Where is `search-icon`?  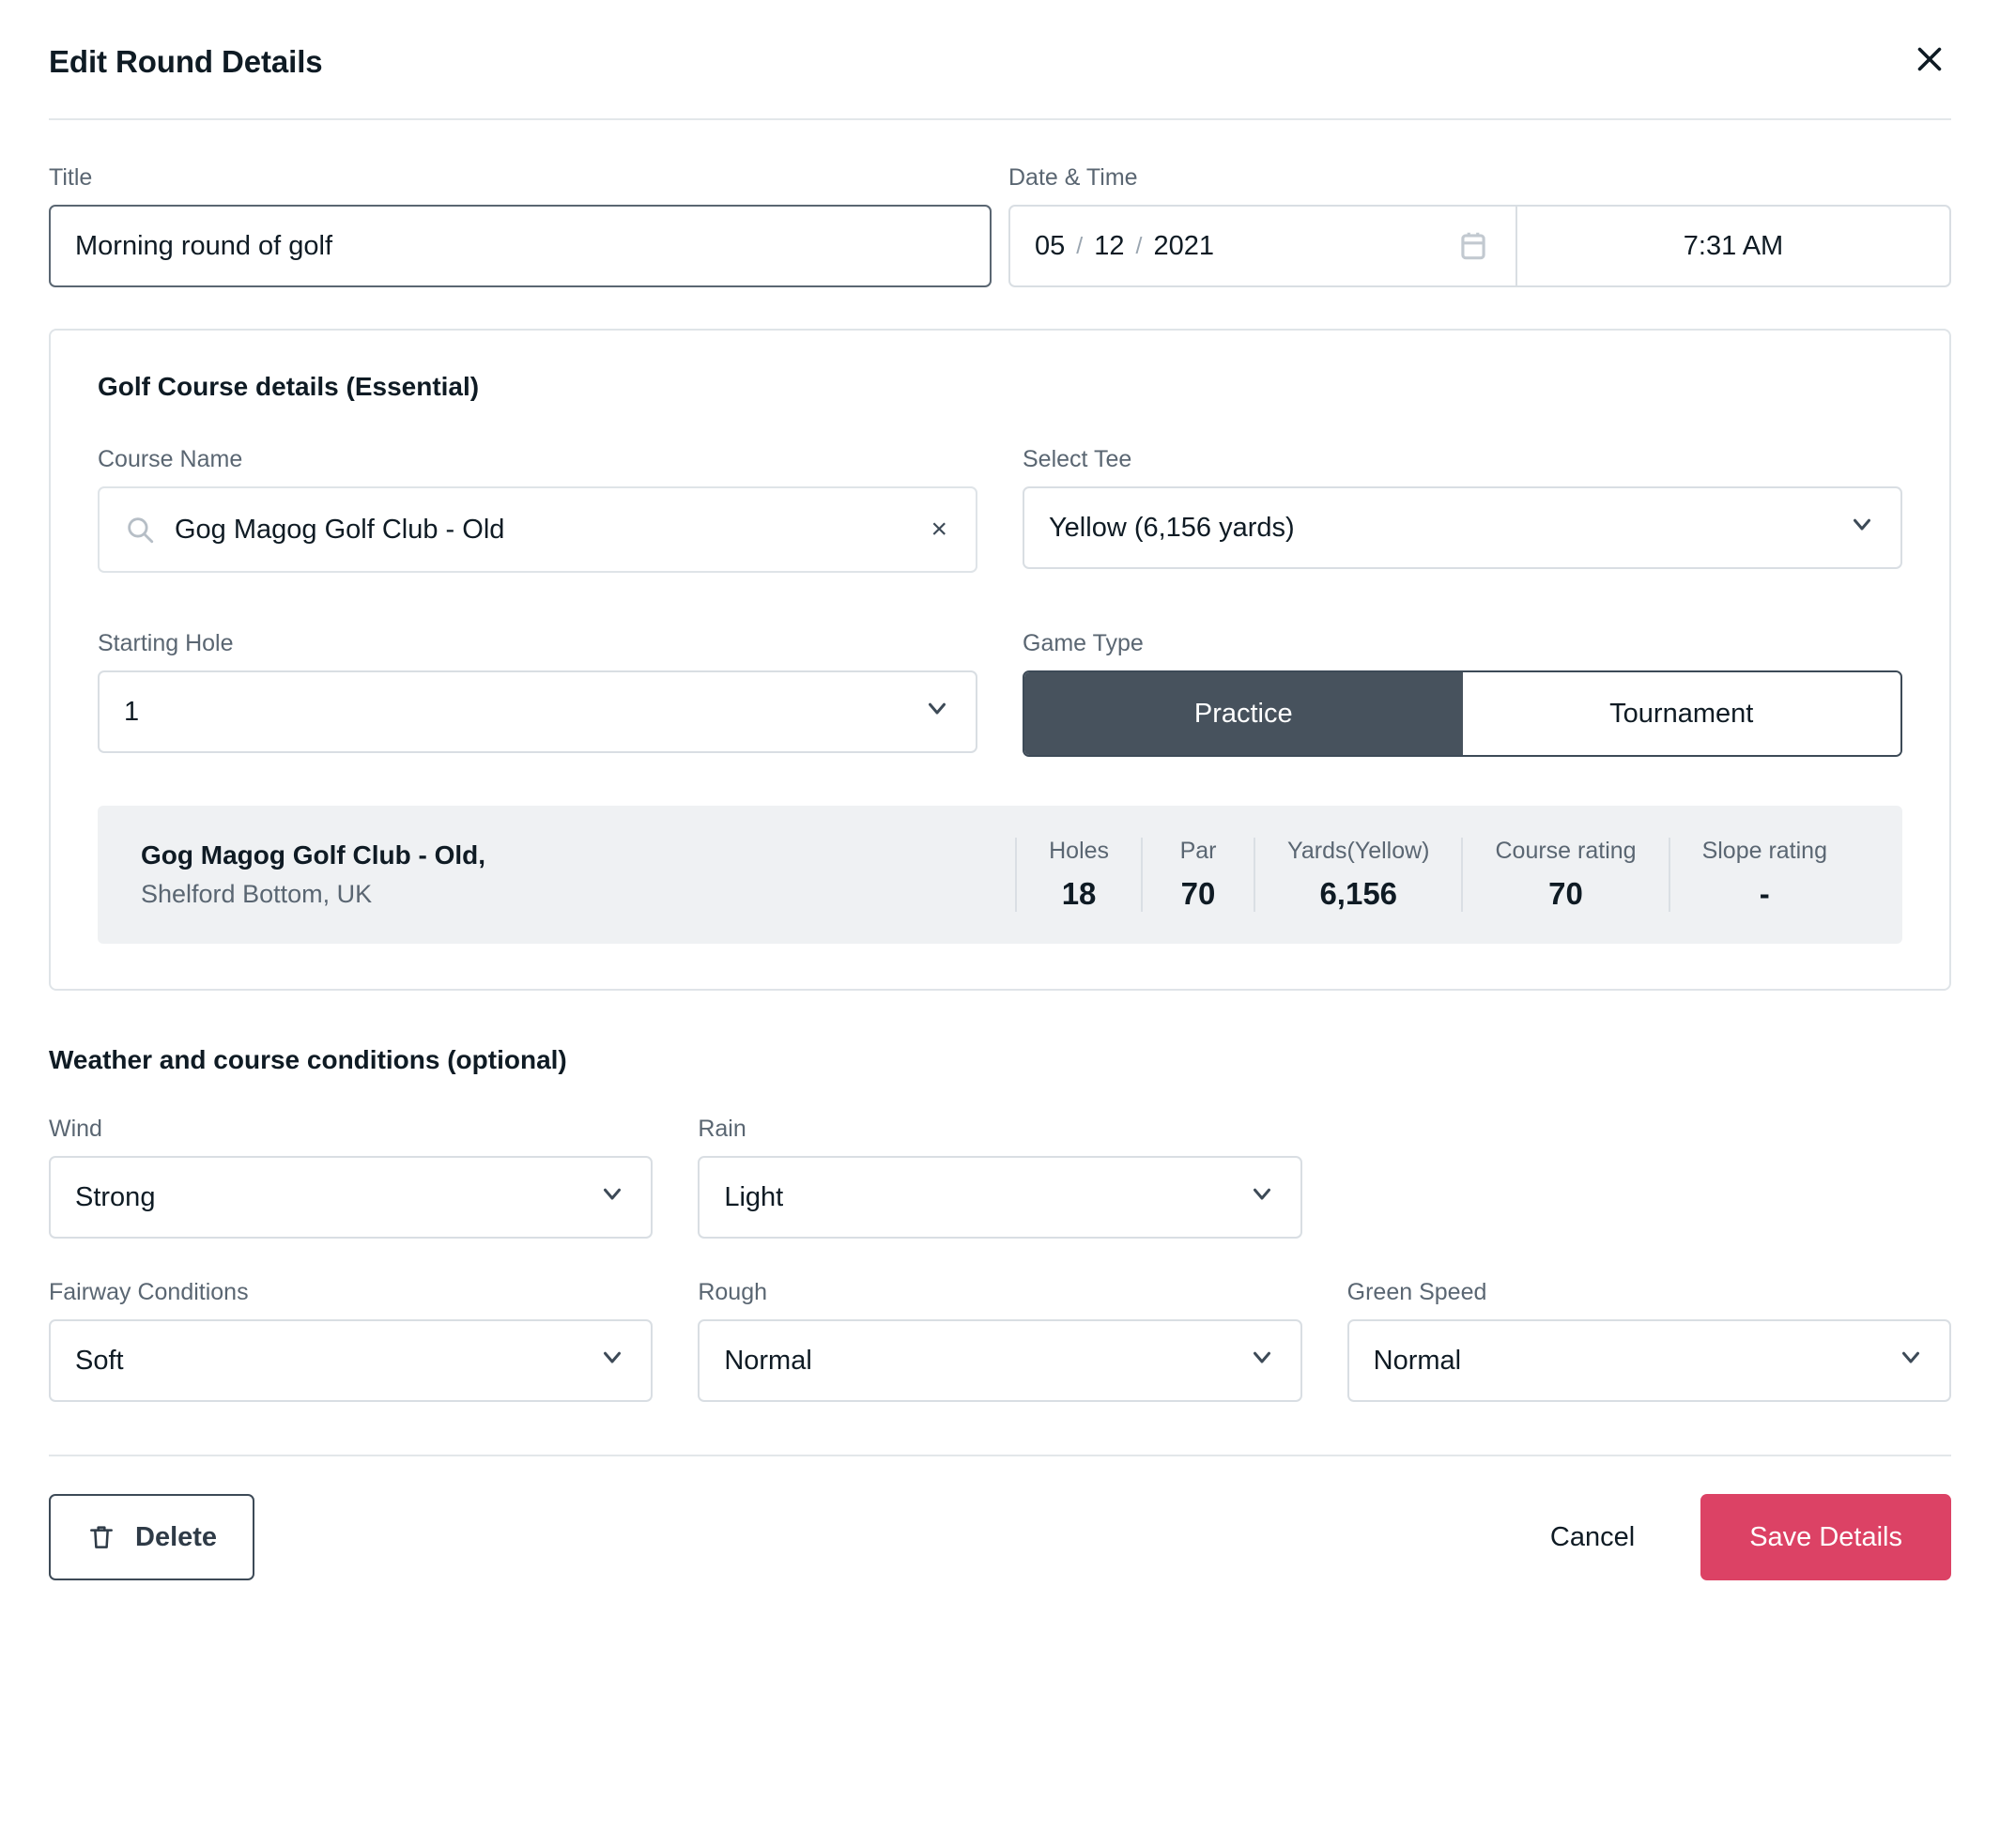
search-icon is located at coordinates (140, 530).